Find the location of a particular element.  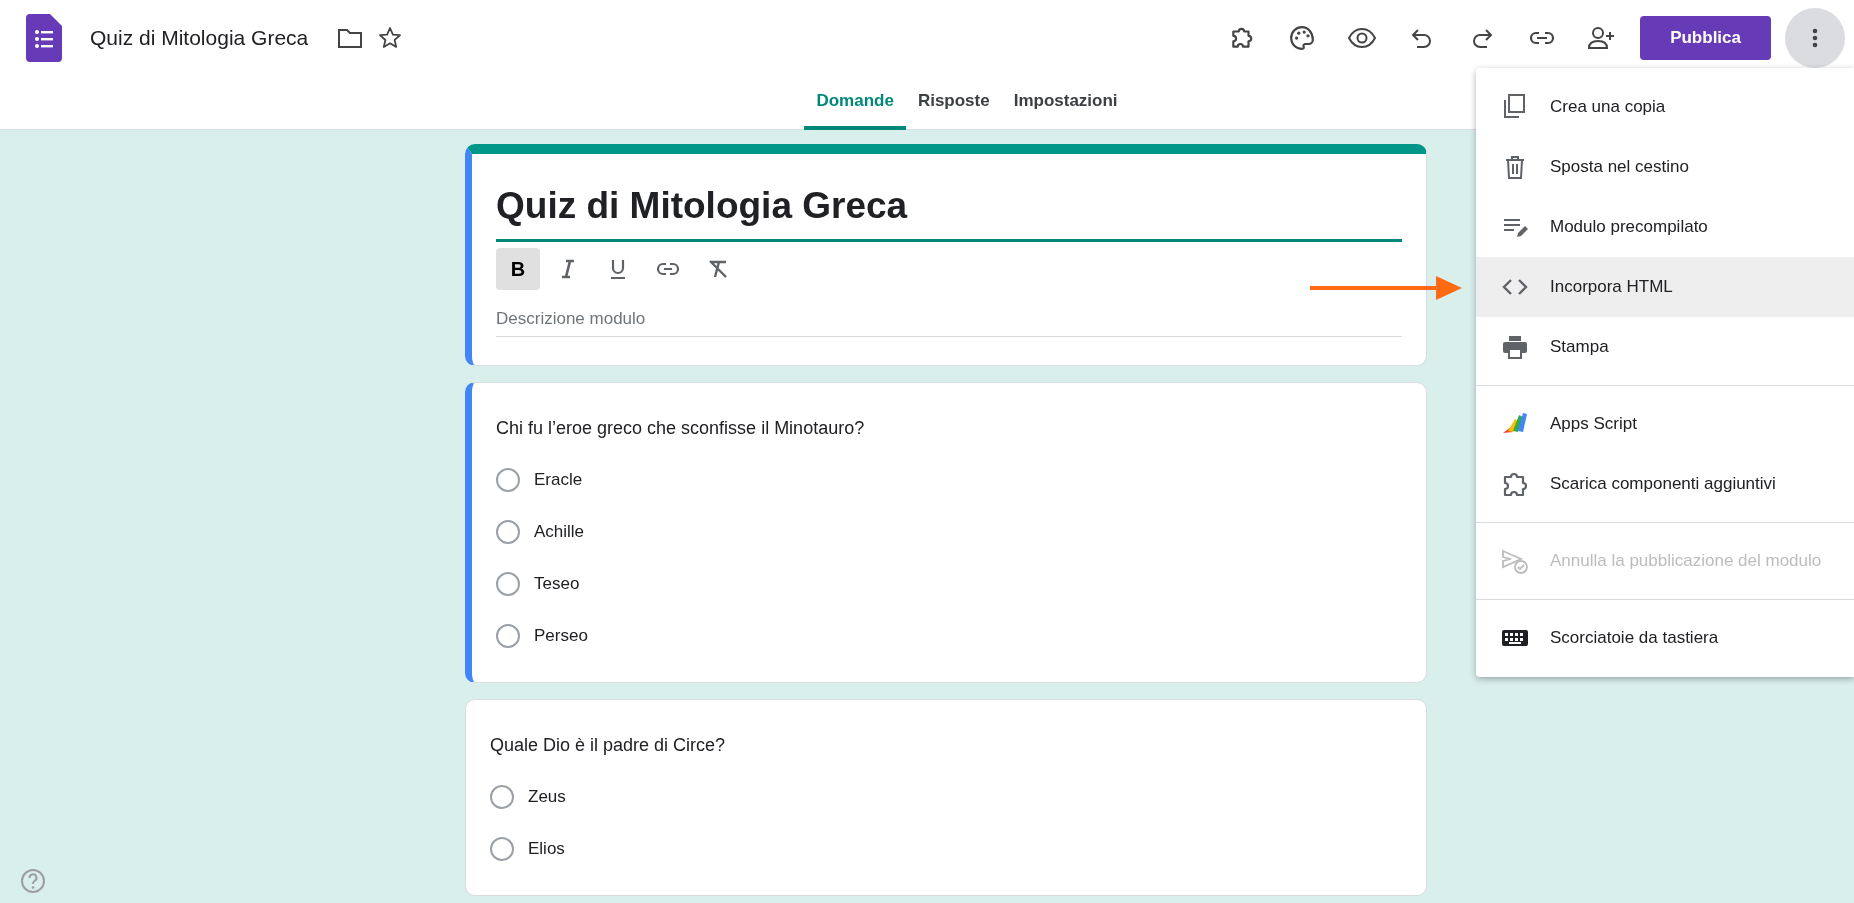

form-title: Quiz di Mitologia Greca is located at coordinates (199, 38).